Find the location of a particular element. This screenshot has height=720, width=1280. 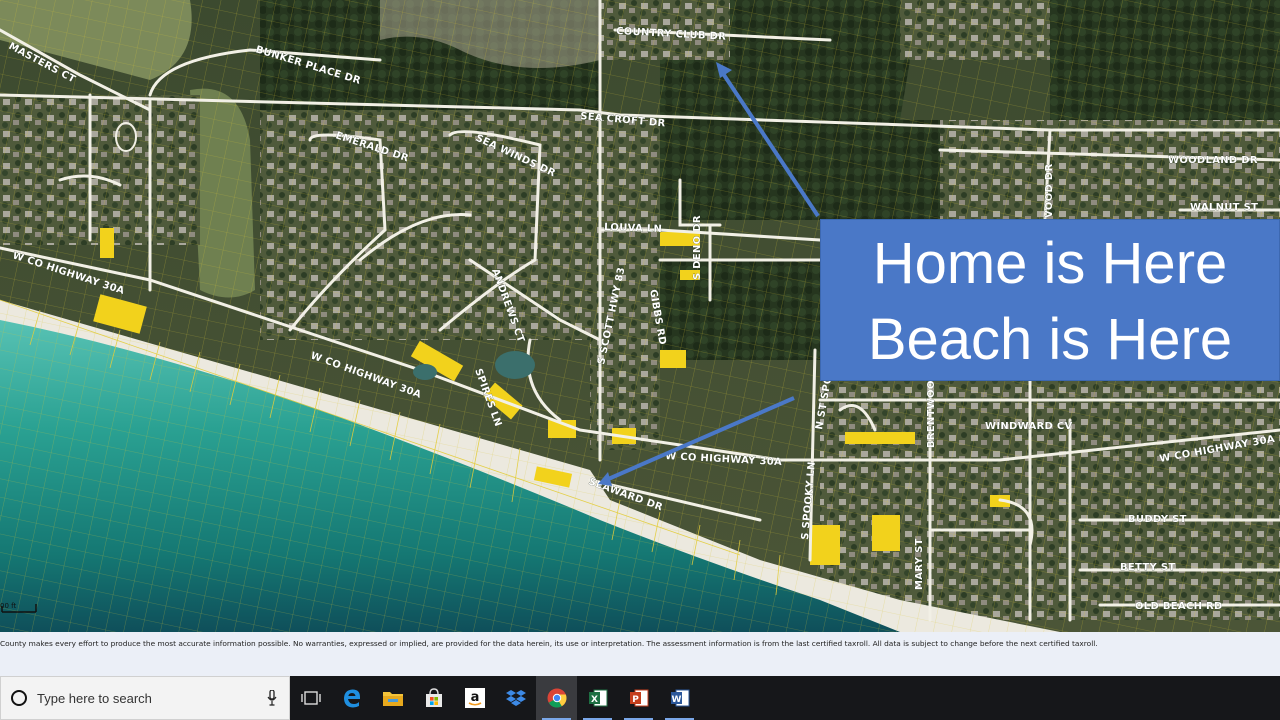

callout-beach-line: Beach is Here is located at coordinates (1050, 339).